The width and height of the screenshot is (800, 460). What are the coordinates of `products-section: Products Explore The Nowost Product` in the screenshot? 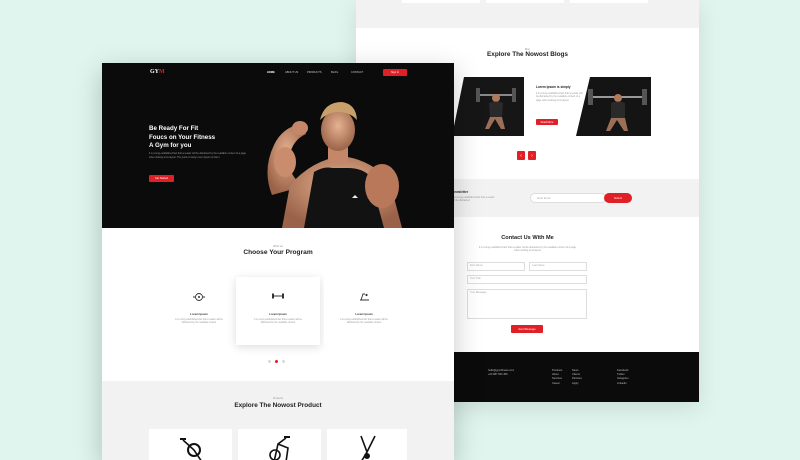 It's located at (278, 420).